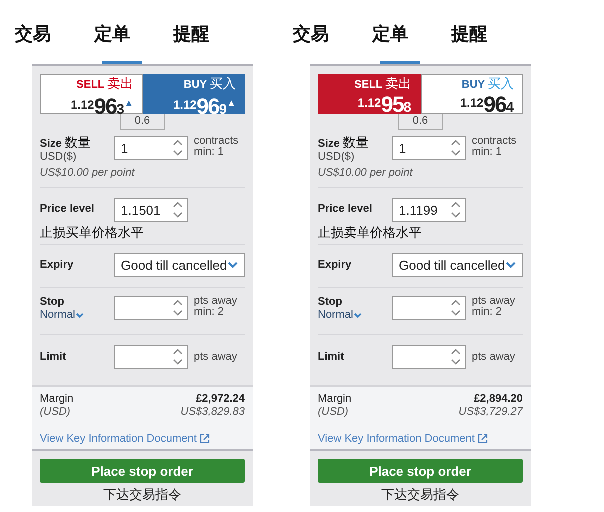  I want to click on price-level-field: 1.1501, so click(151, 210).